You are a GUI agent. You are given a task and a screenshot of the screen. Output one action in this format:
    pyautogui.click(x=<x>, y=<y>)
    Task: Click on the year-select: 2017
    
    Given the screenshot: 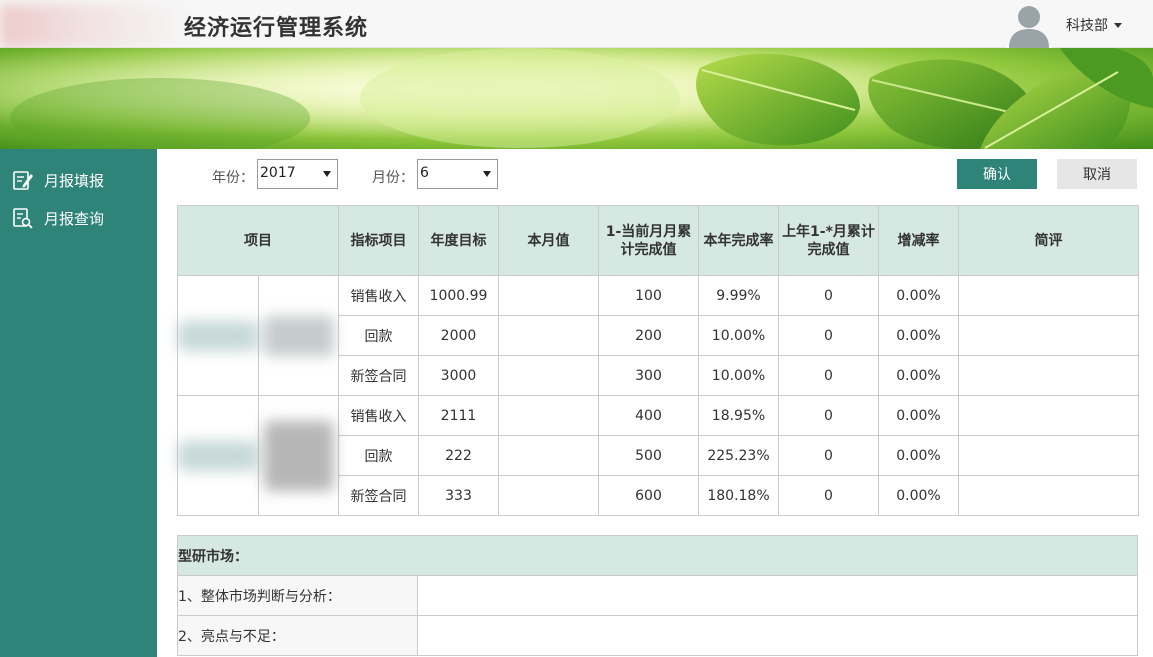 What is the action you would take?
    pyautogui.click(x=297, y=174)
    